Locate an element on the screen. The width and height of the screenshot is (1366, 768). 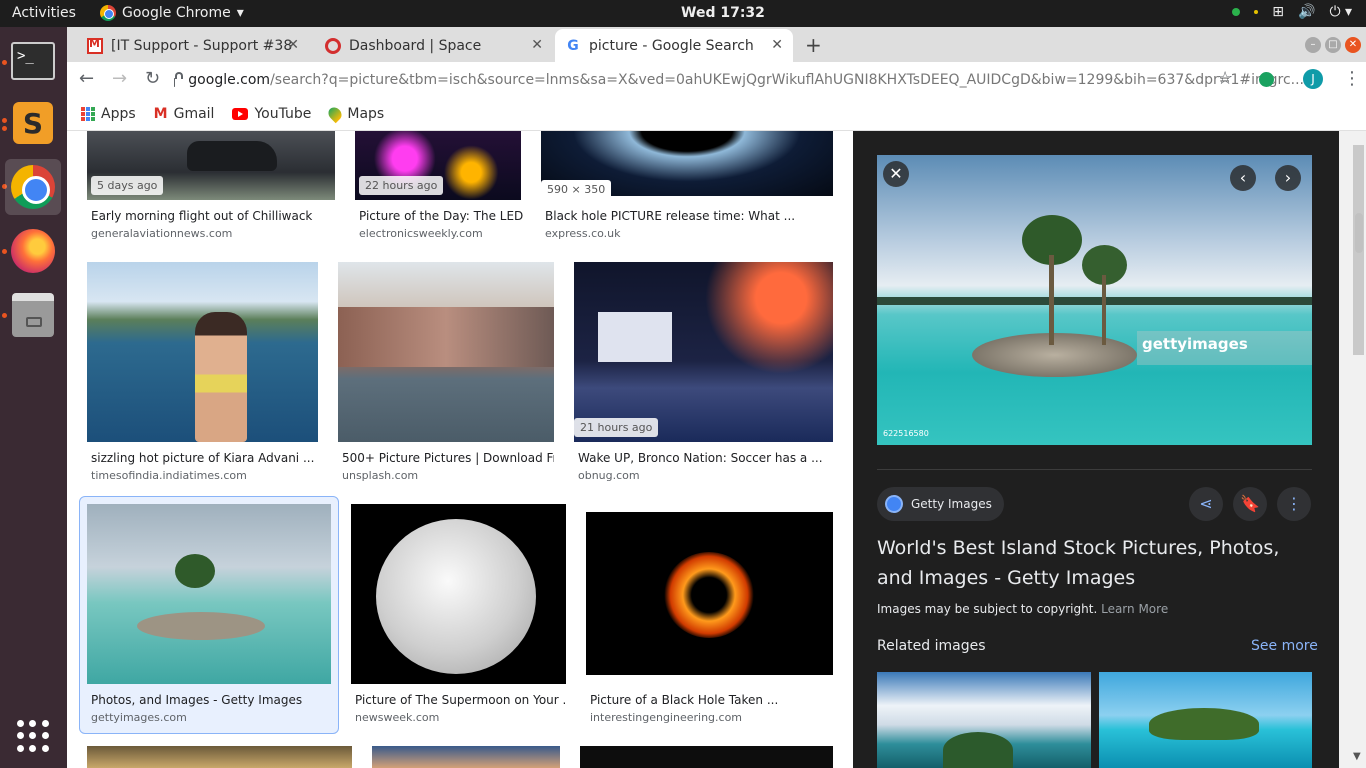
share-button: ⋖ is located at coordinates (1206, 504).